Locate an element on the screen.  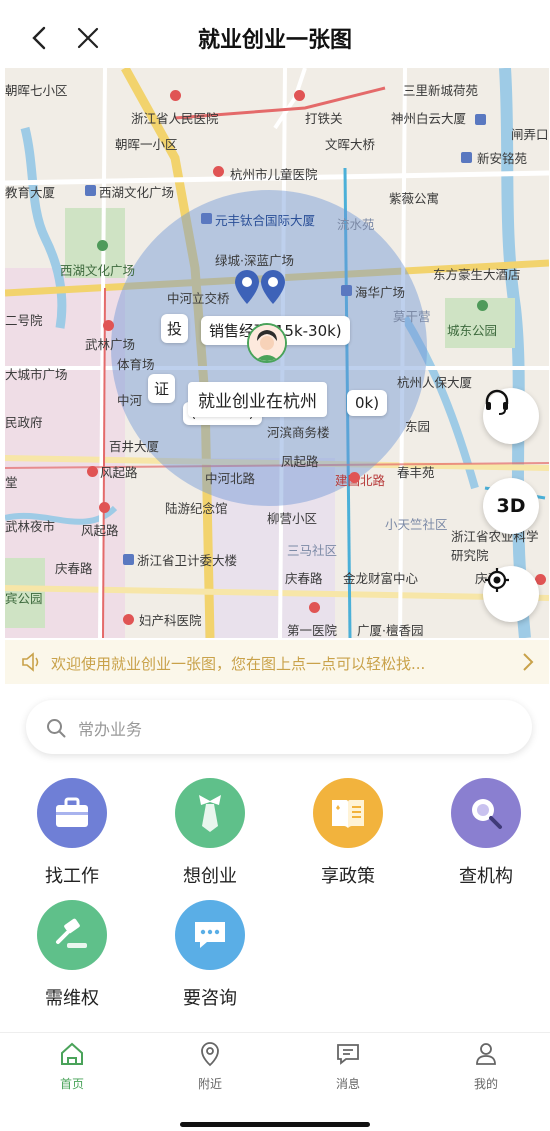
service-start-business: 想创业 is located at coordinates (210, 833).